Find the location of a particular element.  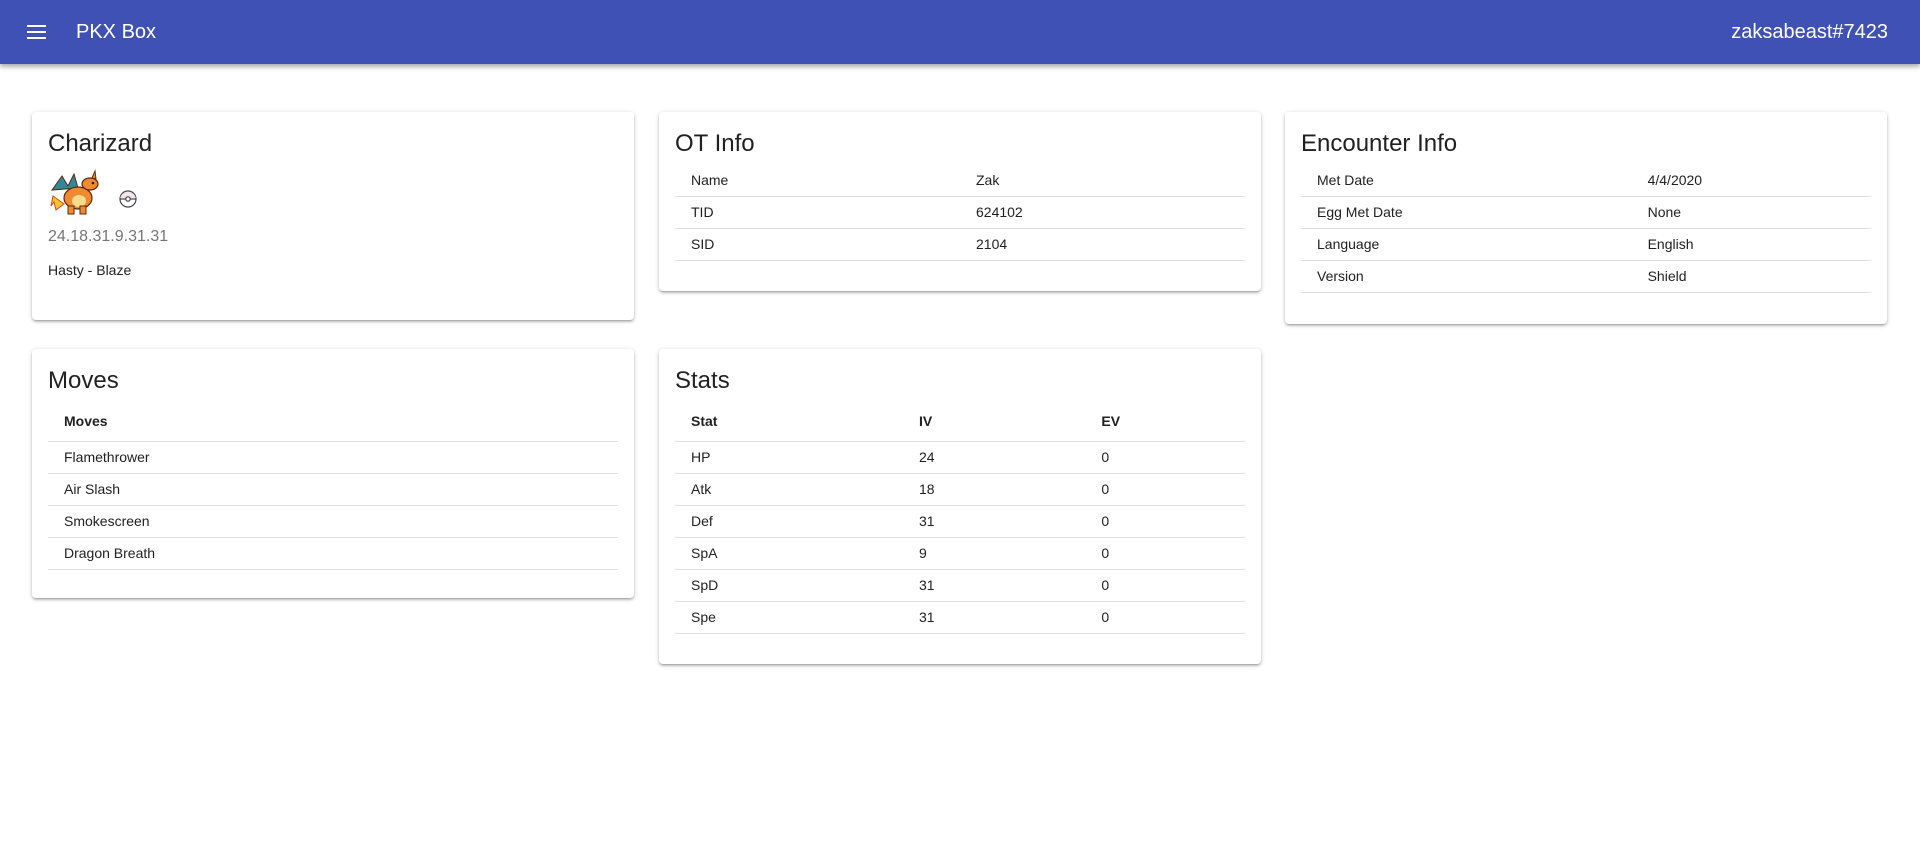

table-row: Flamethrower is located at coordinates (333, 457).